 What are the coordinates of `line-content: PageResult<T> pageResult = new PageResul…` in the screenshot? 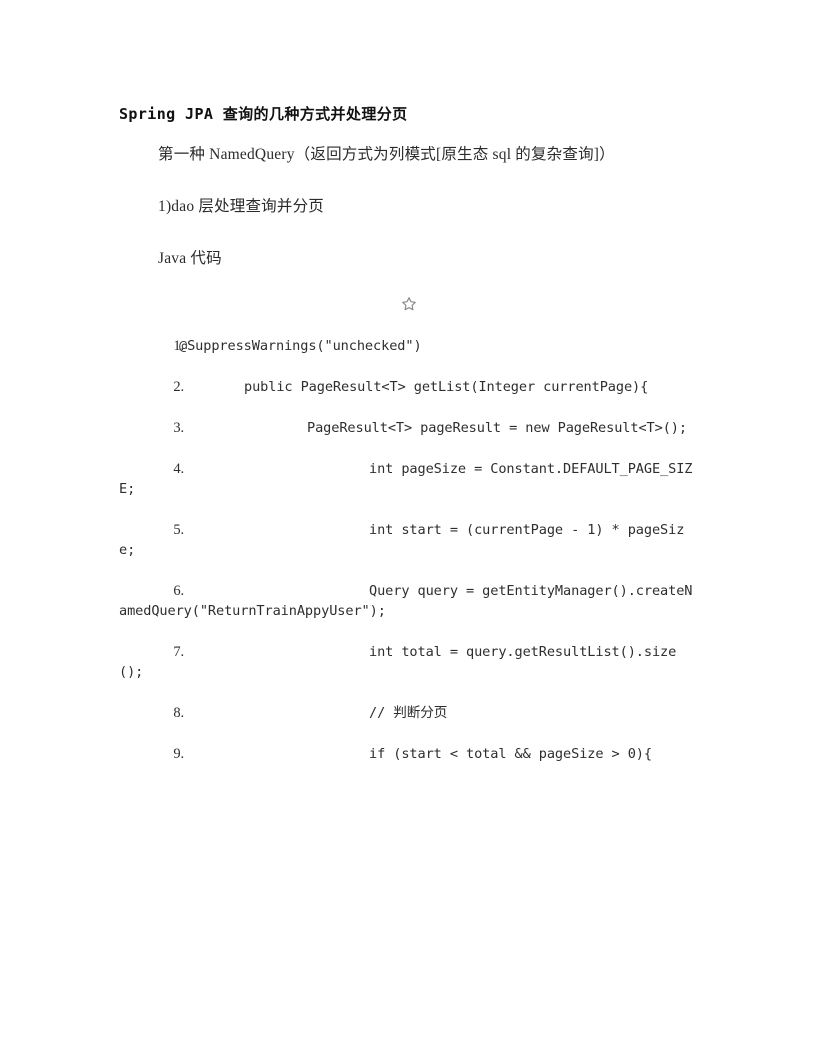 It's located at (497, 428).